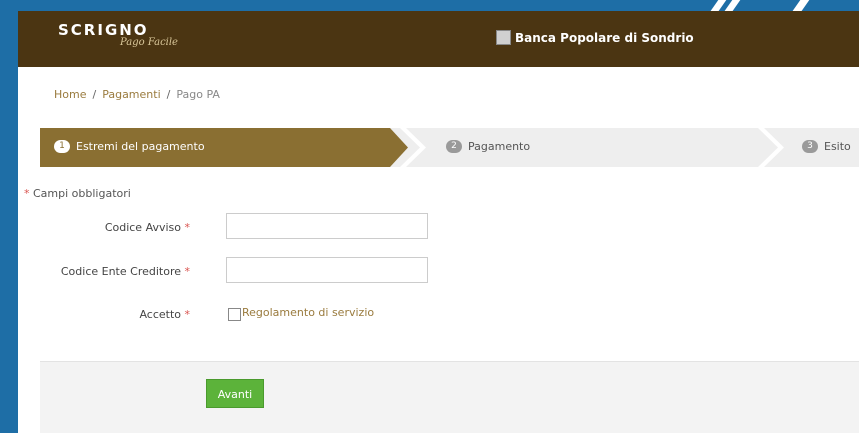 This screenshot has width=859, height=433. What do you see at coordinates (115, 314) in the screenshot?
I see `accetto-label: Accetto *` at bounding box center [115, 314].